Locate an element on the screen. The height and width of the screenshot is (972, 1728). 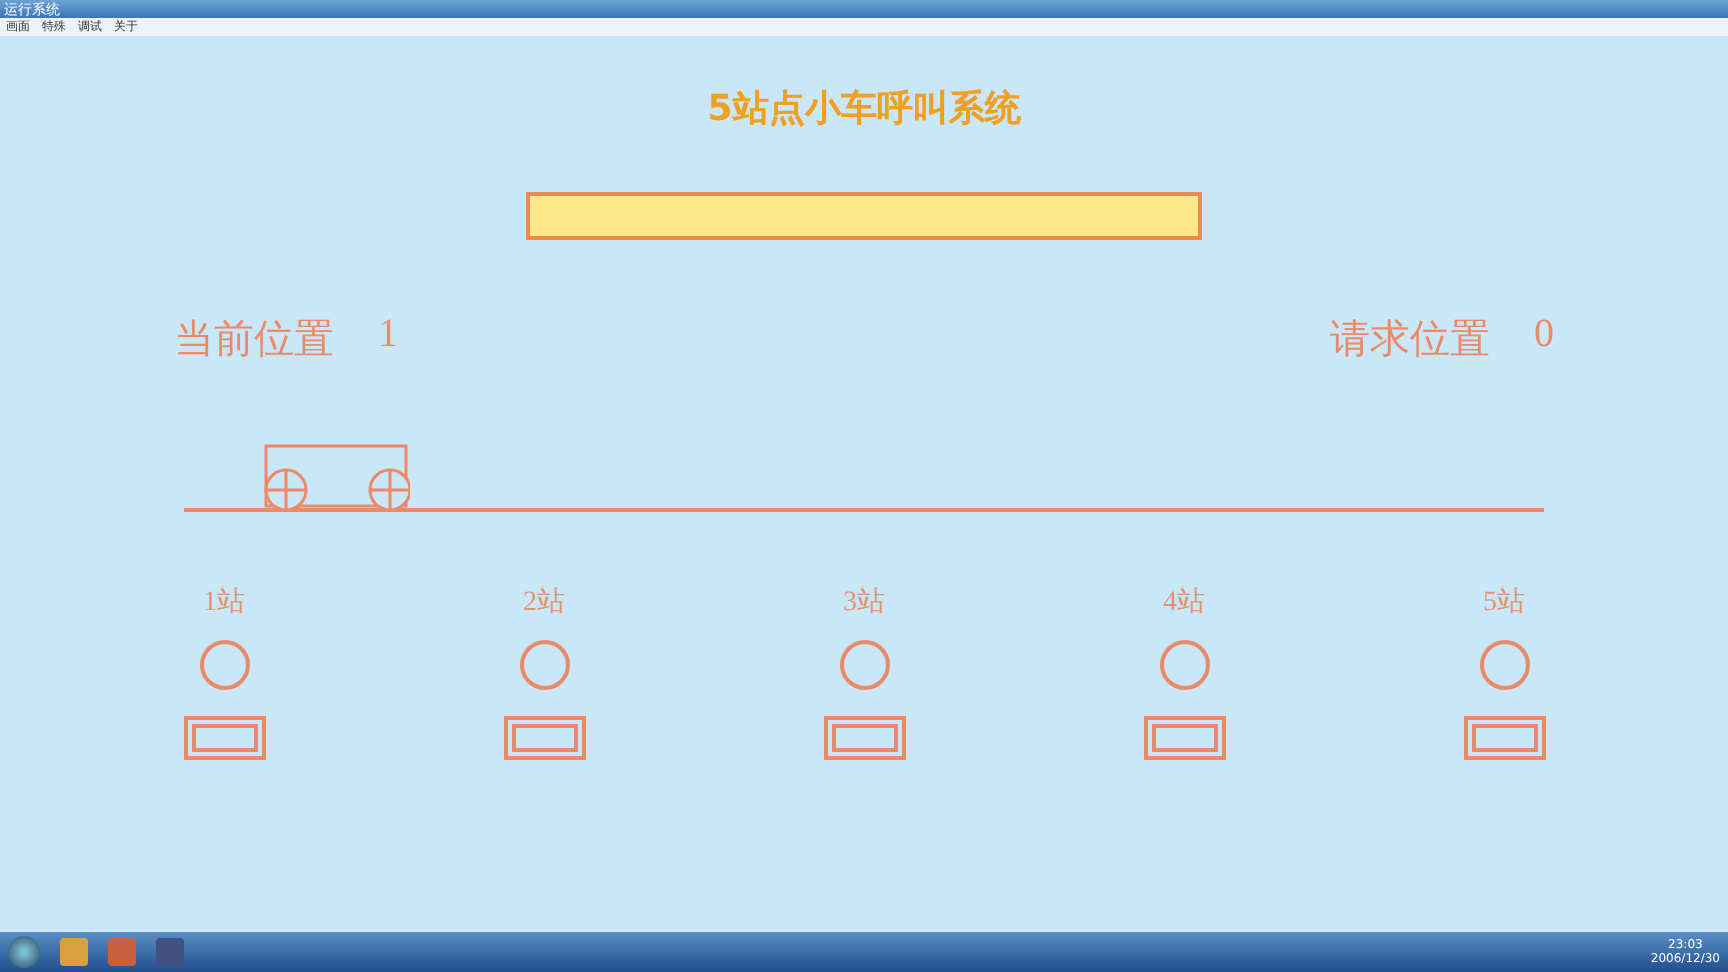
station-label: 2站 is located at coordinates (544, 602).